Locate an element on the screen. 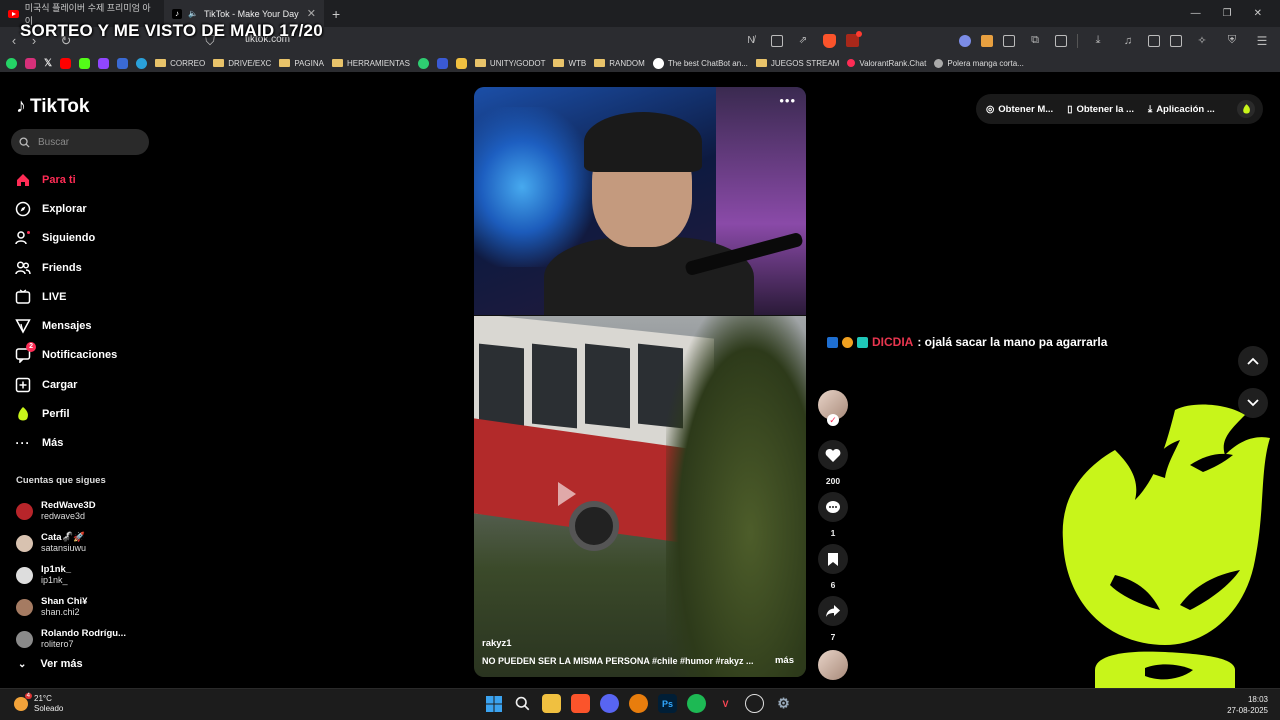 Image resolution: width=1280 pixels, height=720 pixels. search-bar is located at coordinates (80, 142).